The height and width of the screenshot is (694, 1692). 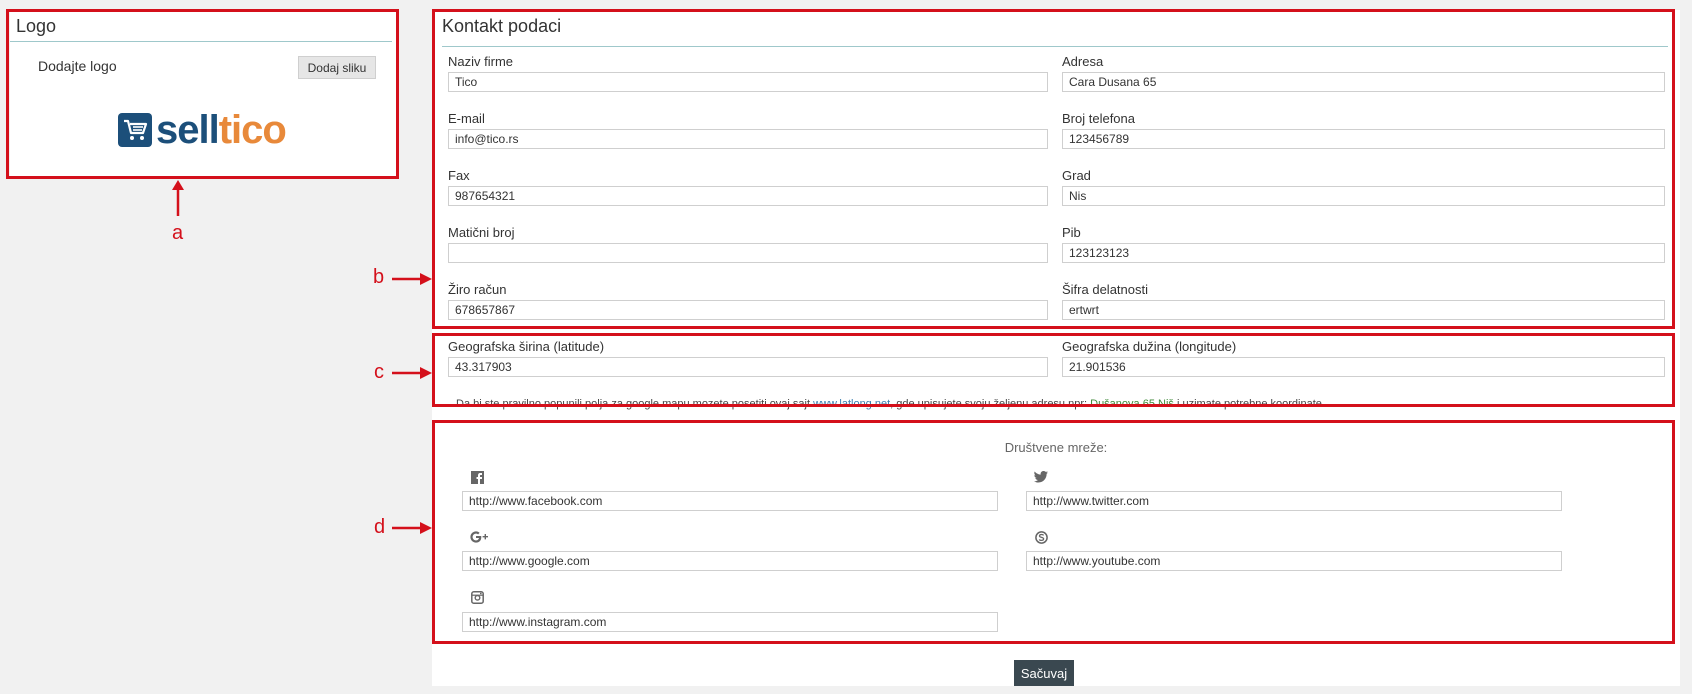 I want to click on phone-field: Broj telefona, so click(x=1363, y=130).